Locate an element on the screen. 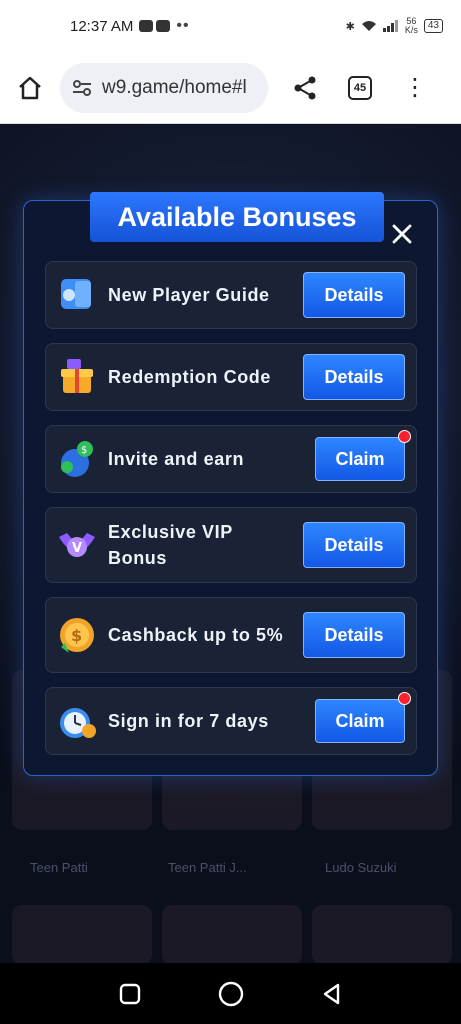 This screenshot has height=1024, width=461. modal-title: Available Bonuses is located at coordinates (237, 216).